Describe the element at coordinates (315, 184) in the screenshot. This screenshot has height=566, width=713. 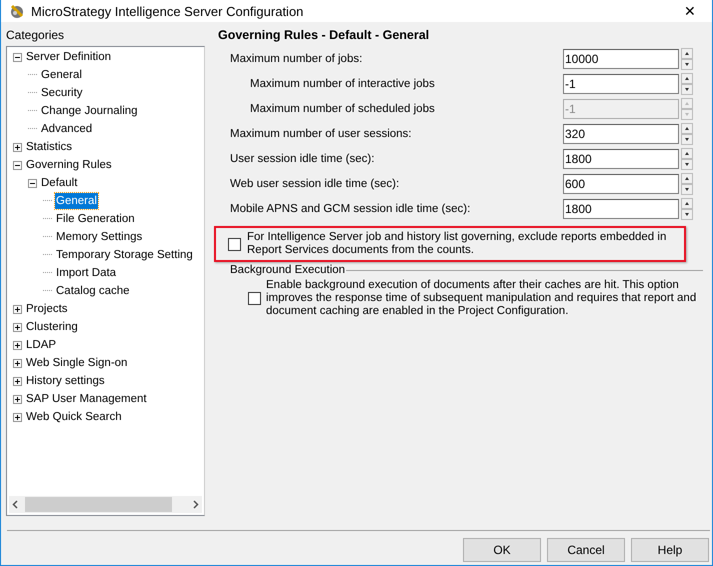
I see `field-label: Web user session idle time (sec):` at that location.